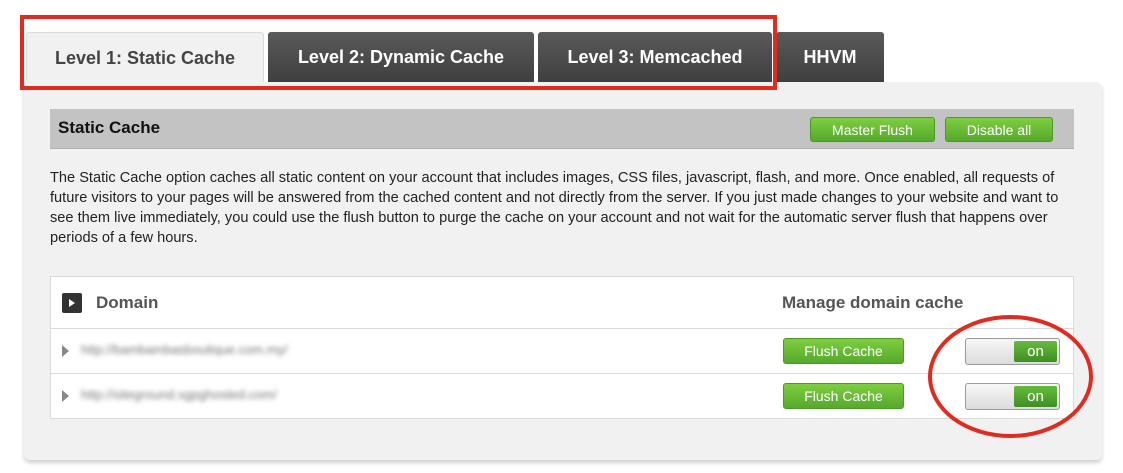  Describe the element at coordinates (873, 302) in the screenshot. I see `column-header-manage: Manage domain cache` at that location.